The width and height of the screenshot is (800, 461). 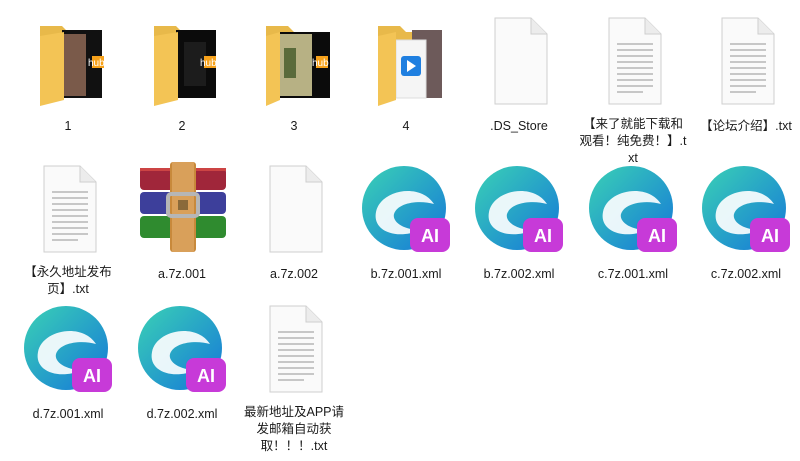 I want to click on file-name: 2, so click(x=182, y=126).